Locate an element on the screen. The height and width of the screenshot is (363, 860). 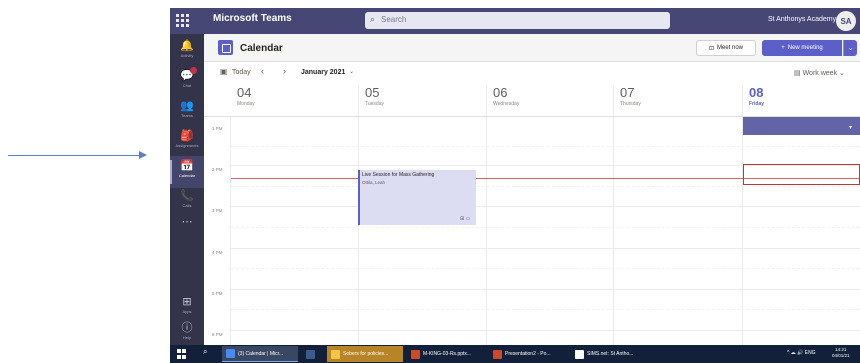
rail-activity: 🔔 Activity is located at coordinates (187, 52).